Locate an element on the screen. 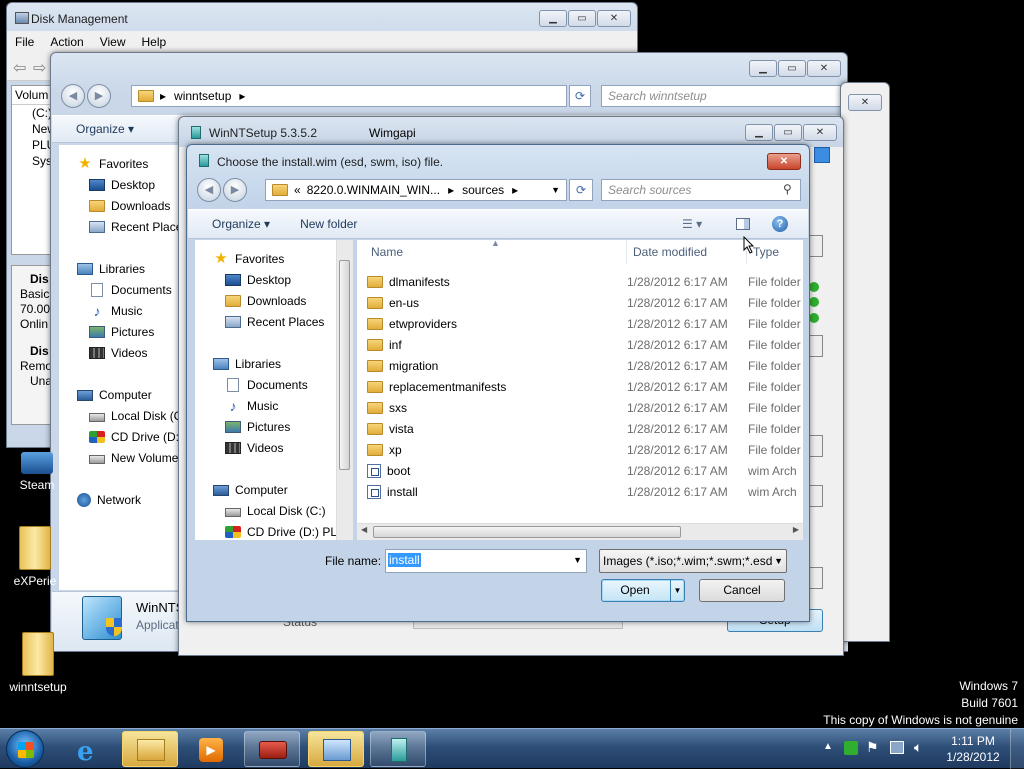 This screenshot has height=769, width=1024. show-desktop-button is located at coordinates (1017, 749).